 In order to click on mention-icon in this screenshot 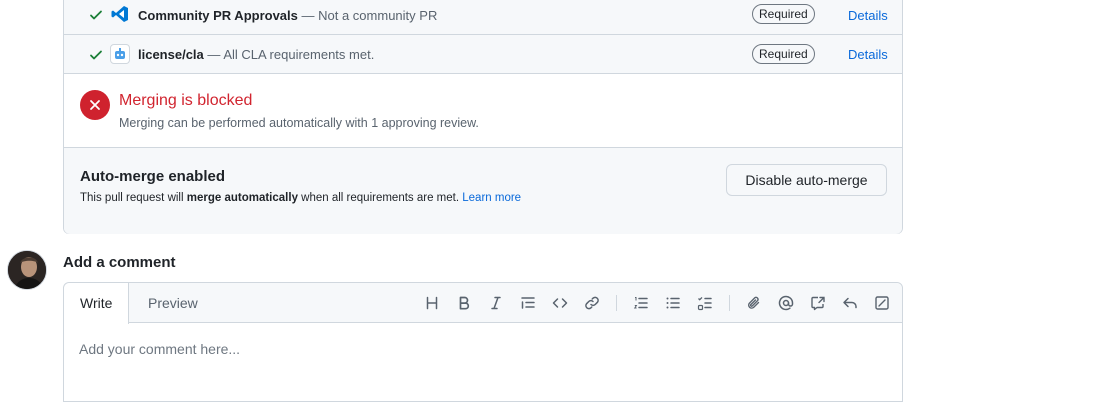, I will do `click(786, 303)`.